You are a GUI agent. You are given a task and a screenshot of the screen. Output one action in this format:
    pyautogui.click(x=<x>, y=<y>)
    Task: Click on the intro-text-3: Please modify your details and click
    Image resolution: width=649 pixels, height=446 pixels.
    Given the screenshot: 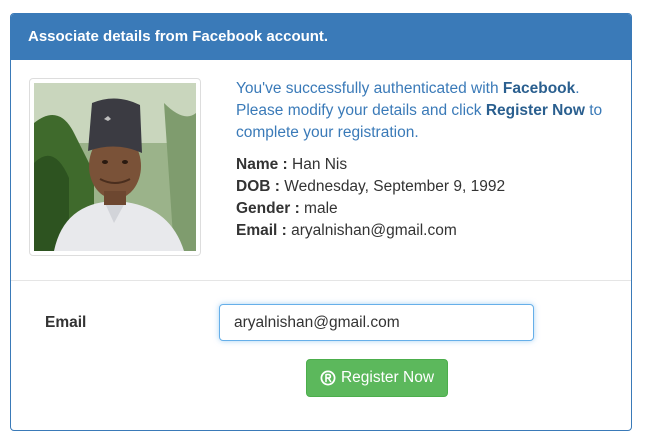 What is the action you would take?
    pyautogui.click(x=361, y=110)
    